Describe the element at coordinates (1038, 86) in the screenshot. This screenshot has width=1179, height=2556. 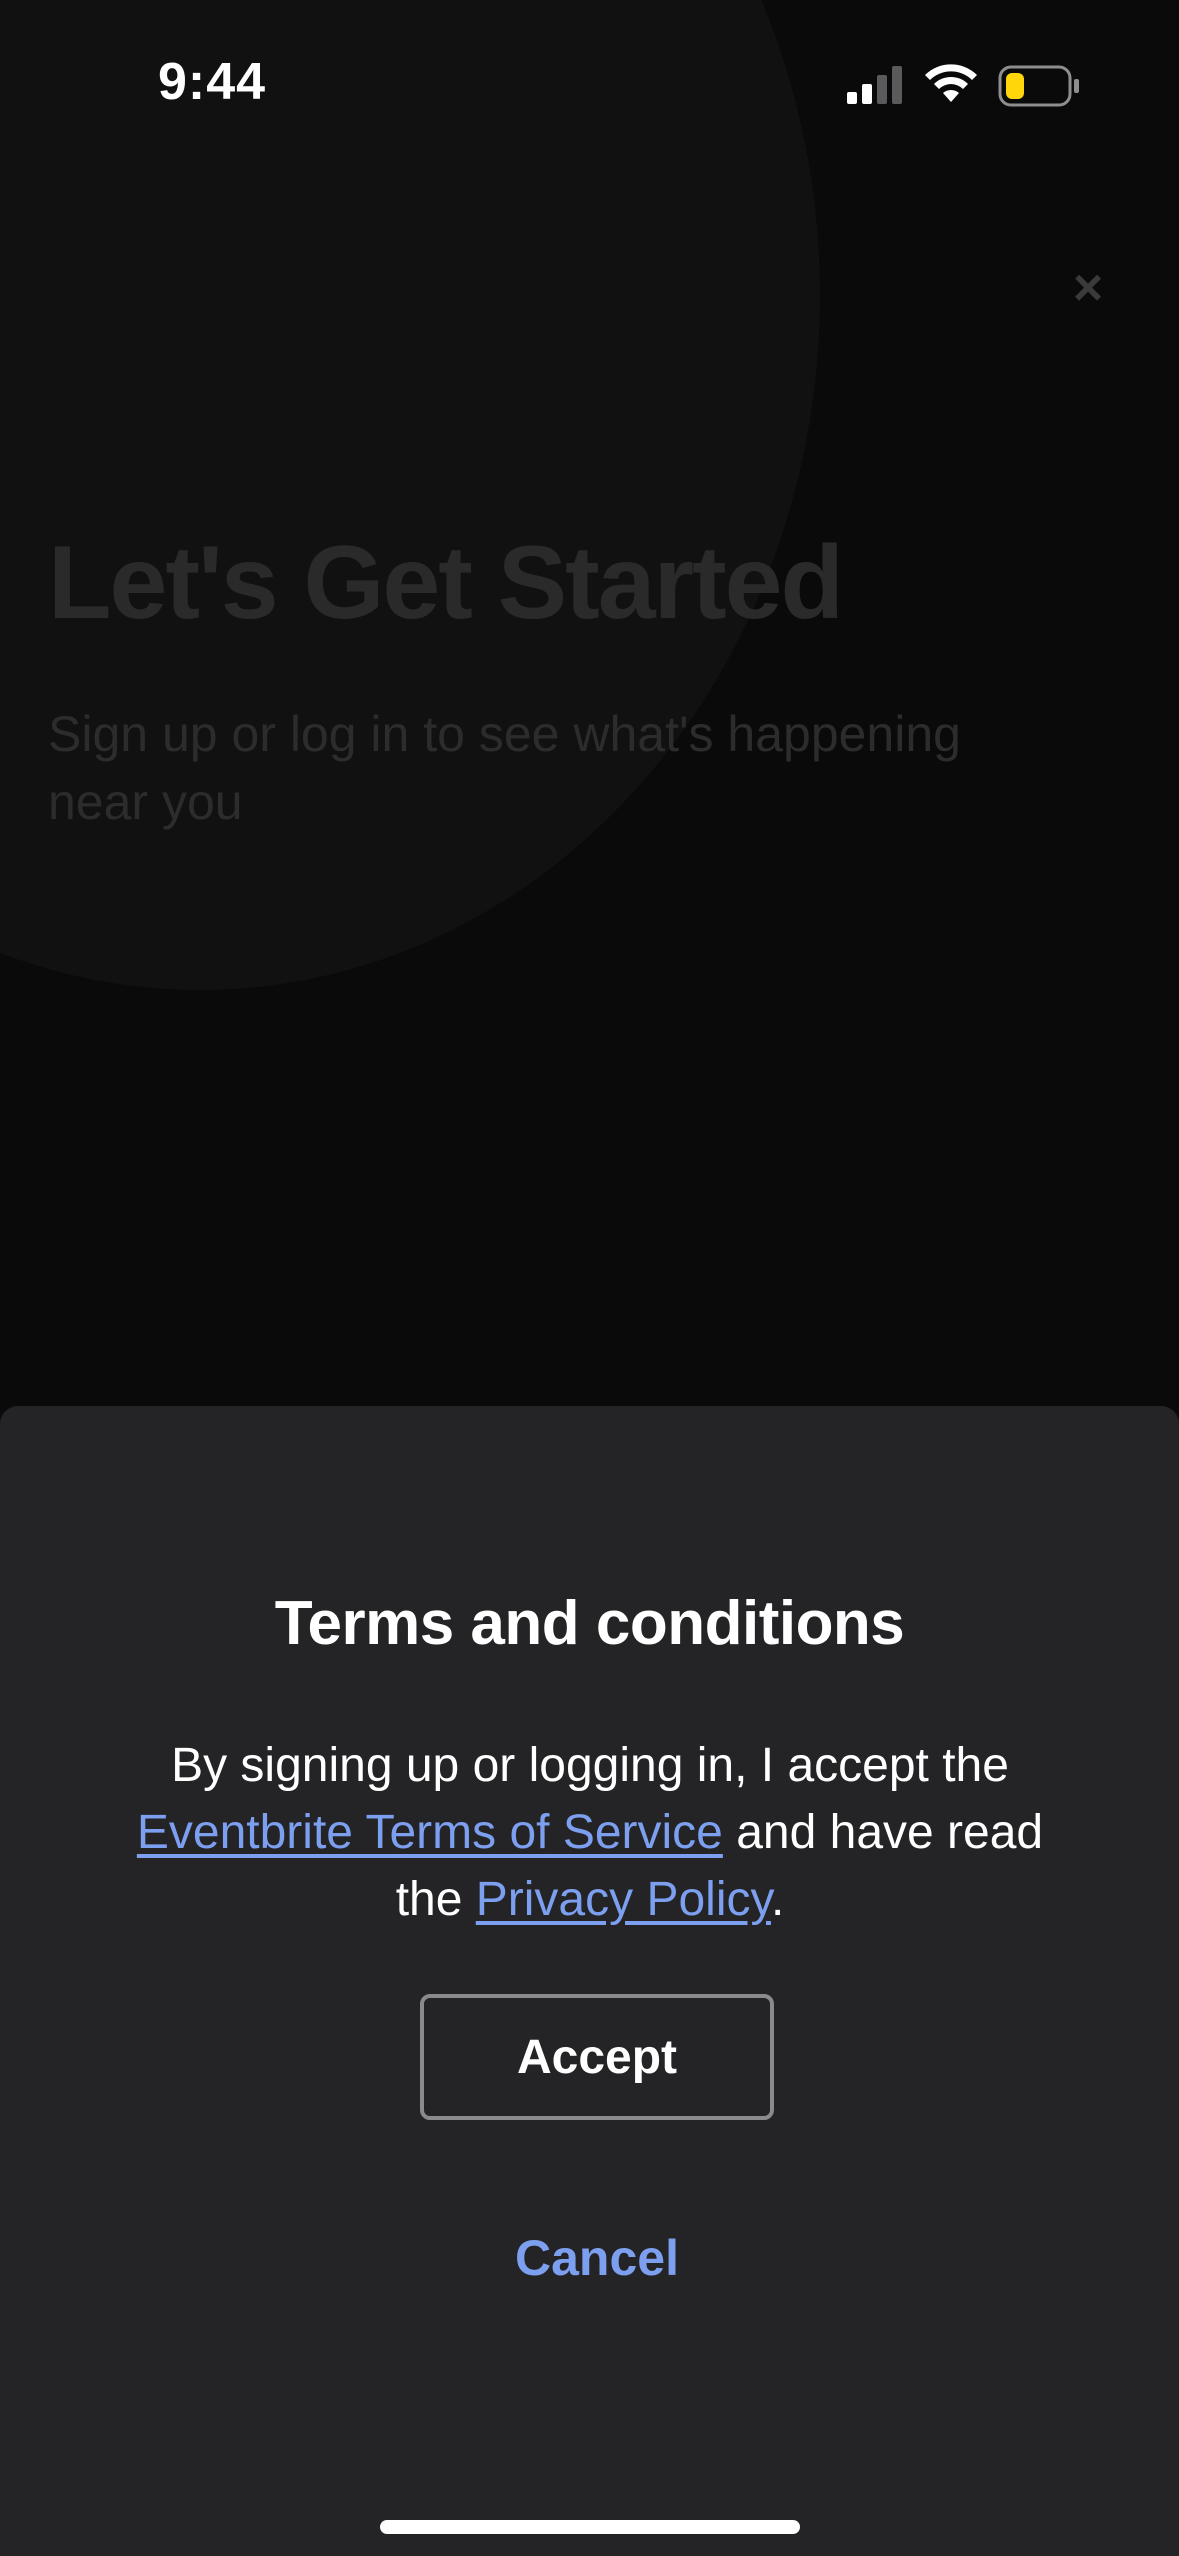
I see `battery-icon` at that location.